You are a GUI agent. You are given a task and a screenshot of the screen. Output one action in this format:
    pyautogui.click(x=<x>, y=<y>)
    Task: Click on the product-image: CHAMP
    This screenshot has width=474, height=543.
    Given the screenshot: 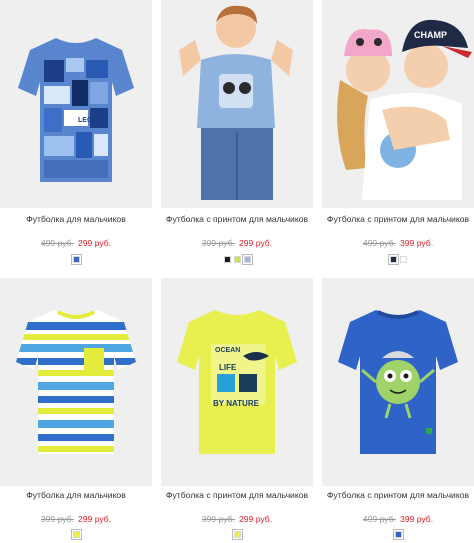 What is the action you would take?
    pyautogui.click(x=398, y=104)
    